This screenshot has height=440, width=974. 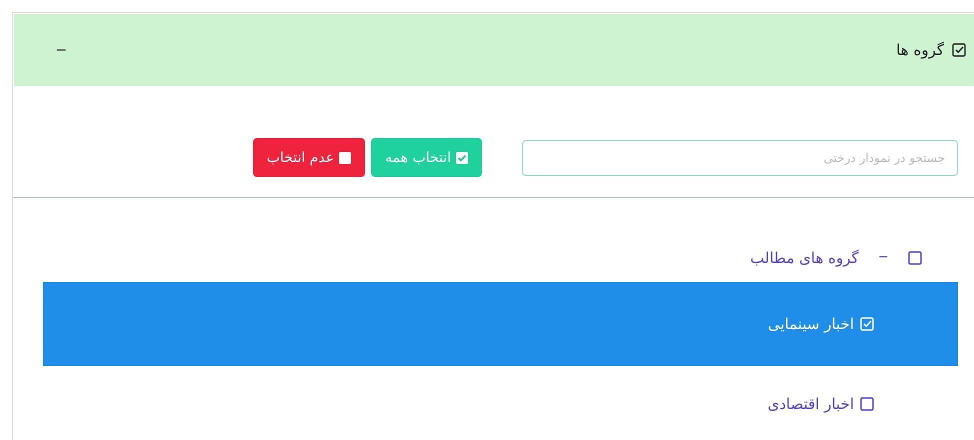 What do you see at coordinates (740, 158) in the screenshot?
I see `search-field: جستجو در نمودار درختی` at bounding box center [740, 158].